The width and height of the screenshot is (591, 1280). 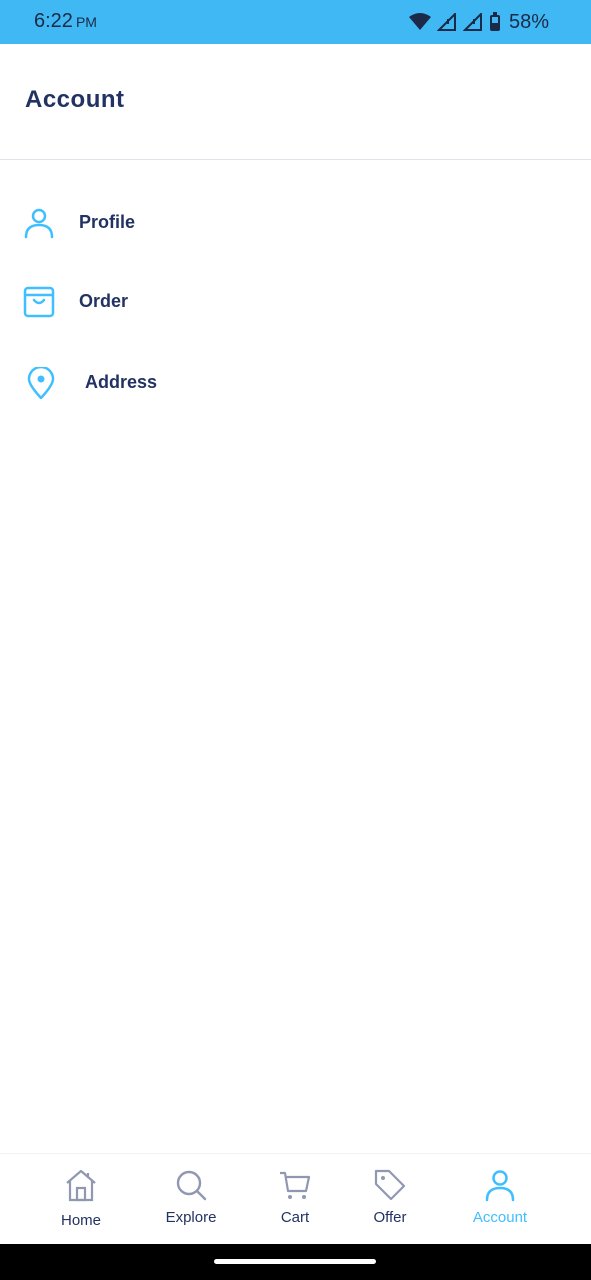 I want to click on menu-item-address: Address, so click(x=295, y=383).